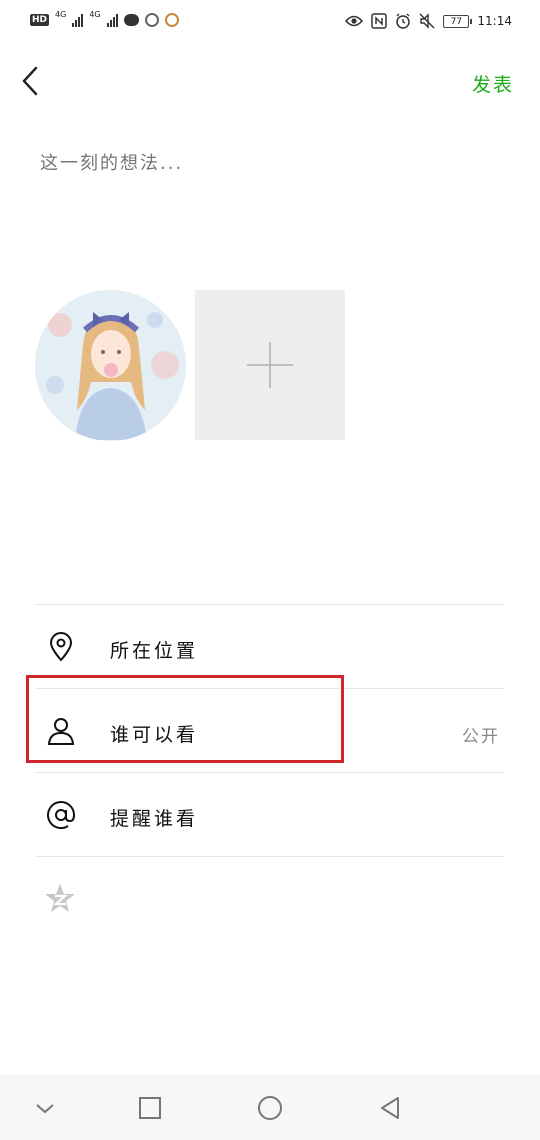 The image size is (540, 1140). I want to click on location-row: 所在位置, so click(270, 647).